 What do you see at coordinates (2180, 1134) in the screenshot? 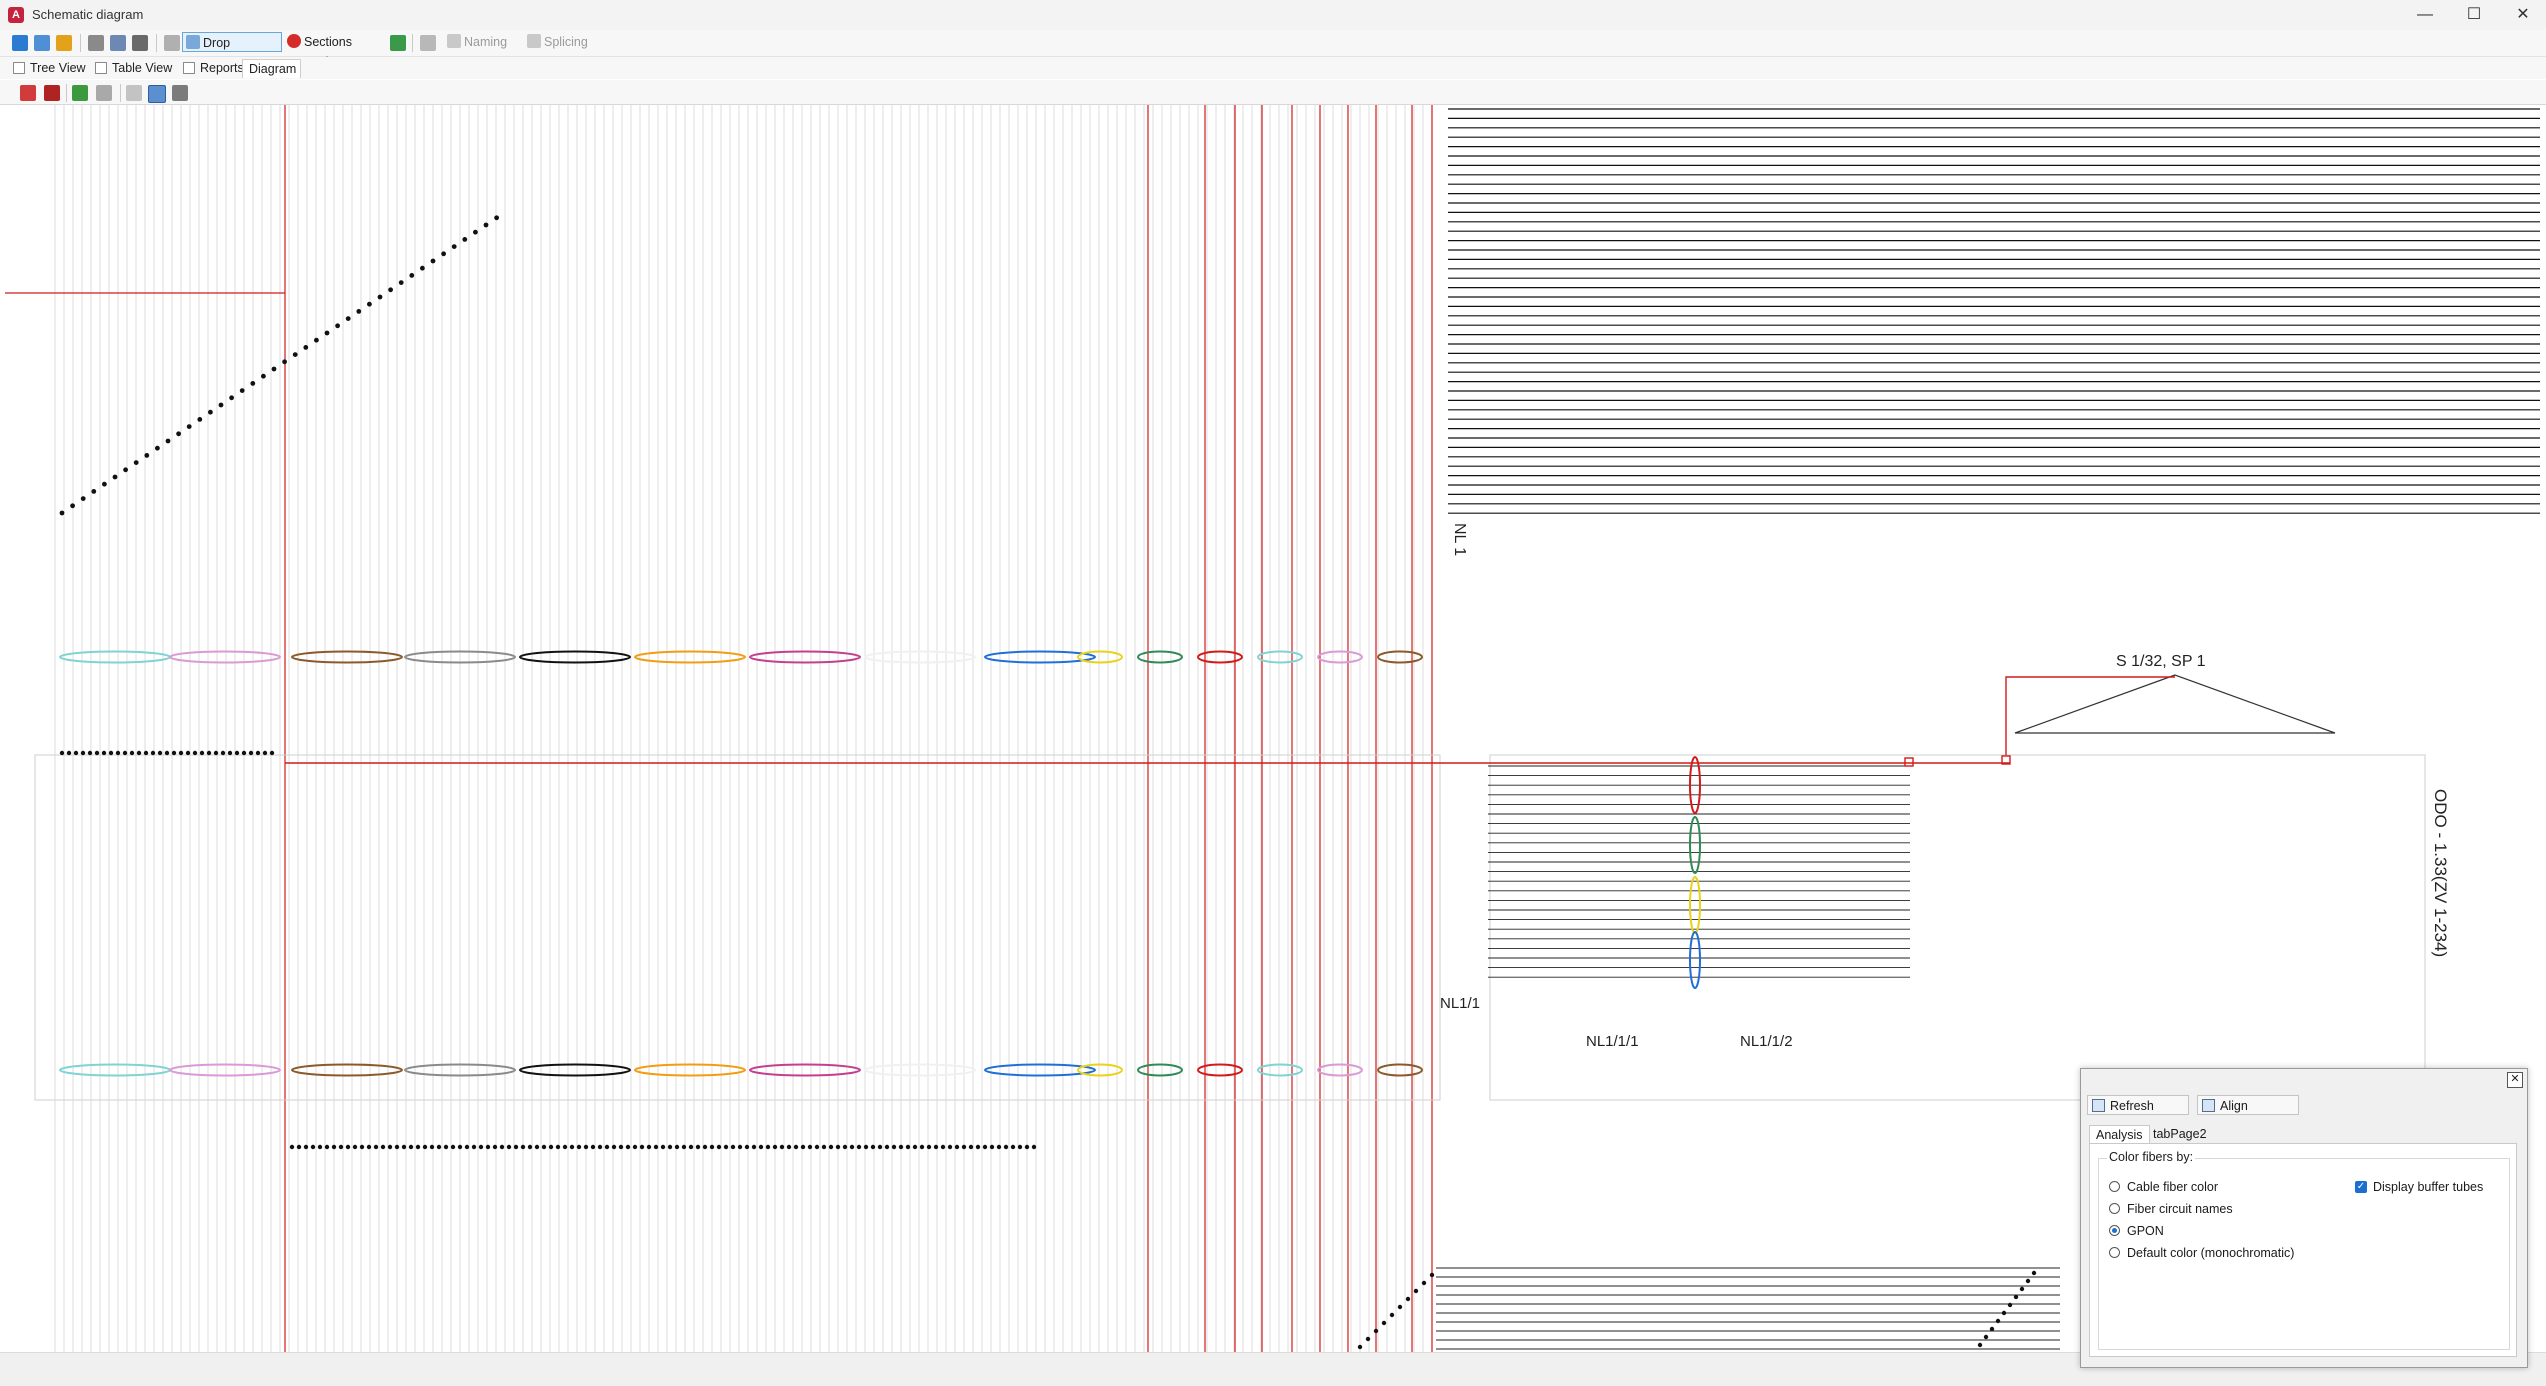
I see `tab-page2: tabPage2` at bounding box center [2180, 1134].